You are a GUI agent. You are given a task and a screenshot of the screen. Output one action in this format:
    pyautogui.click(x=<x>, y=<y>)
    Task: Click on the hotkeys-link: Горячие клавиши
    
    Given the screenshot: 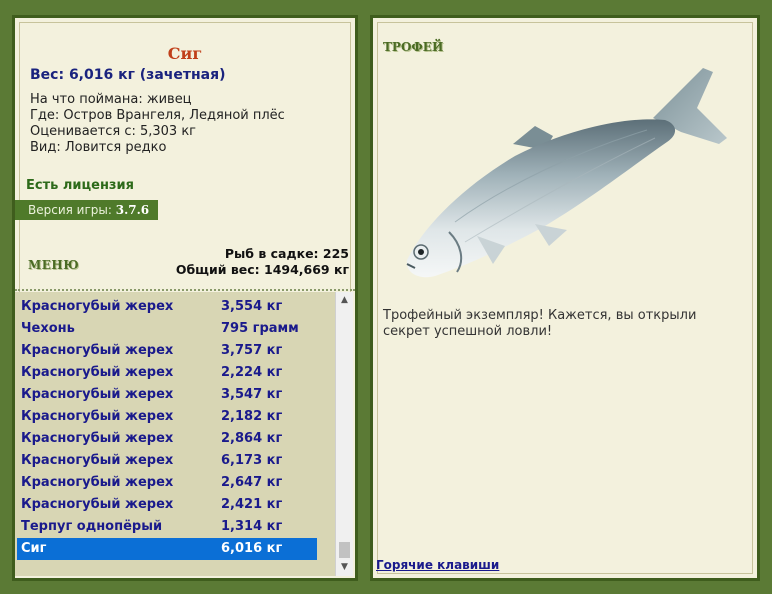 What is the action you would take?
    pyautogui.click(x=437, y=565)
    